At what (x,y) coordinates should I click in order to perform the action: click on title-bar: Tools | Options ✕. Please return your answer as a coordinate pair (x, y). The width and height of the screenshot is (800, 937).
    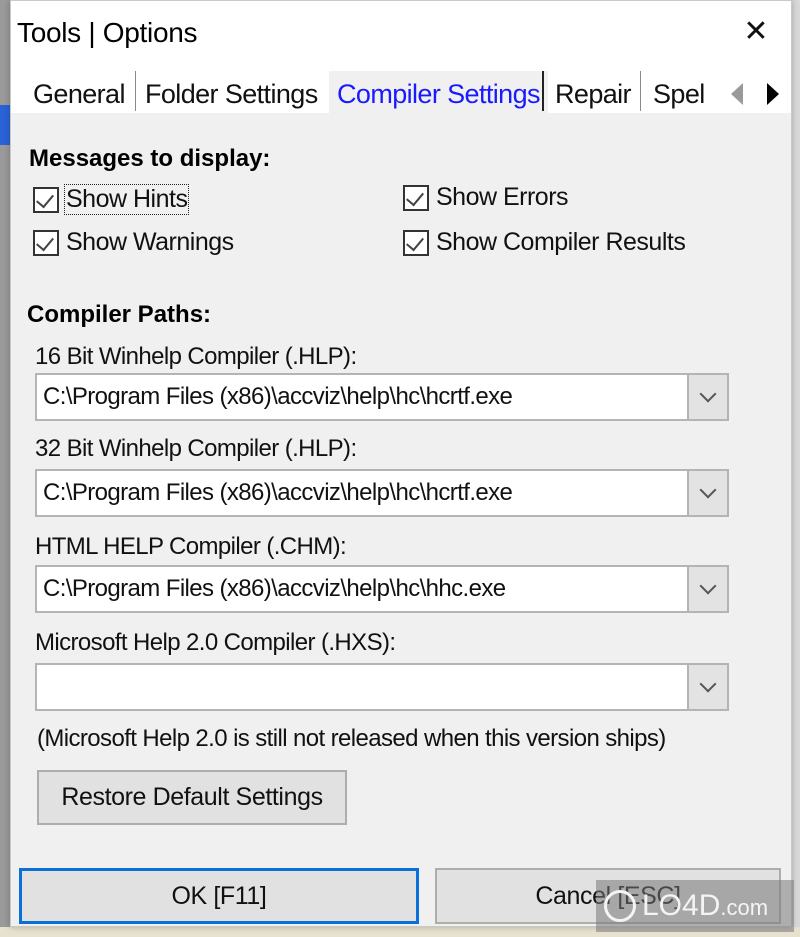
    Looking at the image, I should click on (401, 34).